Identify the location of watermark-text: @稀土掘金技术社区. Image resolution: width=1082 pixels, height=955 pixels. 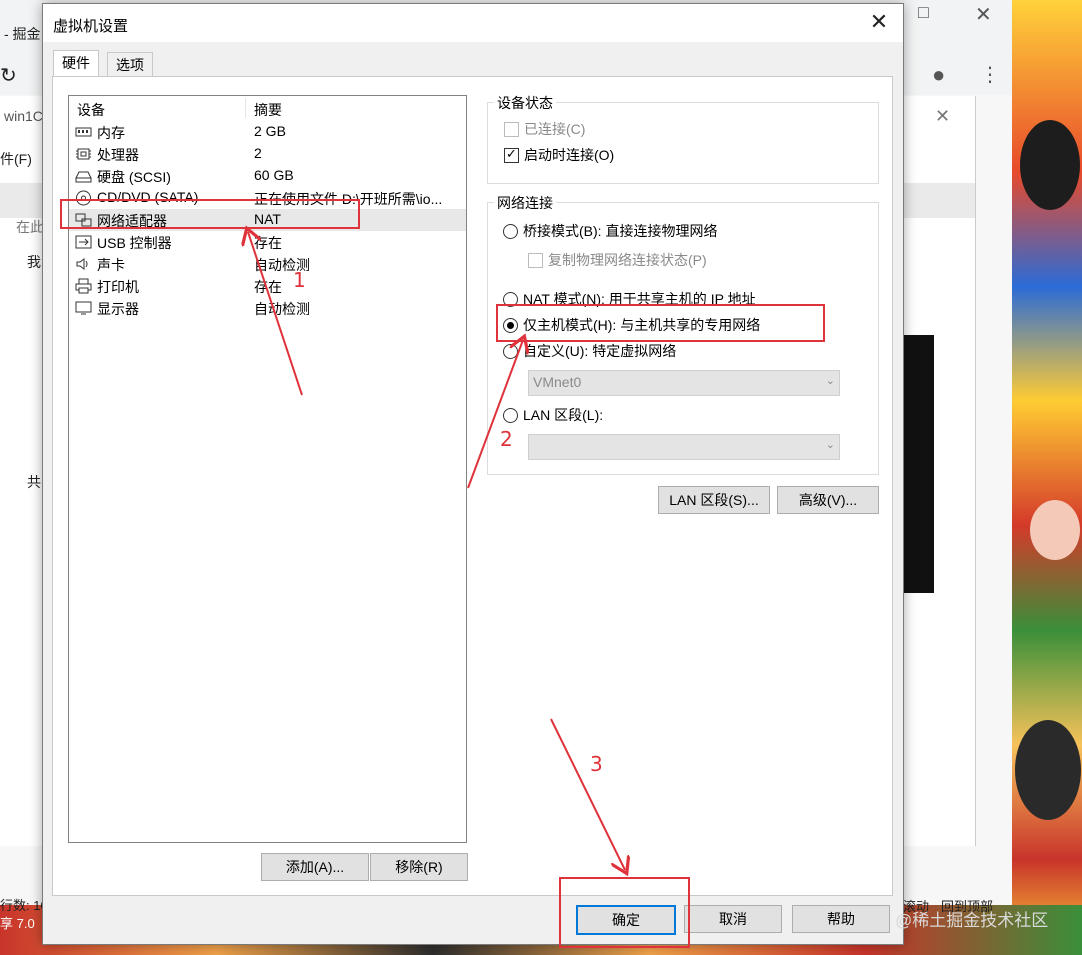
(972, 920).